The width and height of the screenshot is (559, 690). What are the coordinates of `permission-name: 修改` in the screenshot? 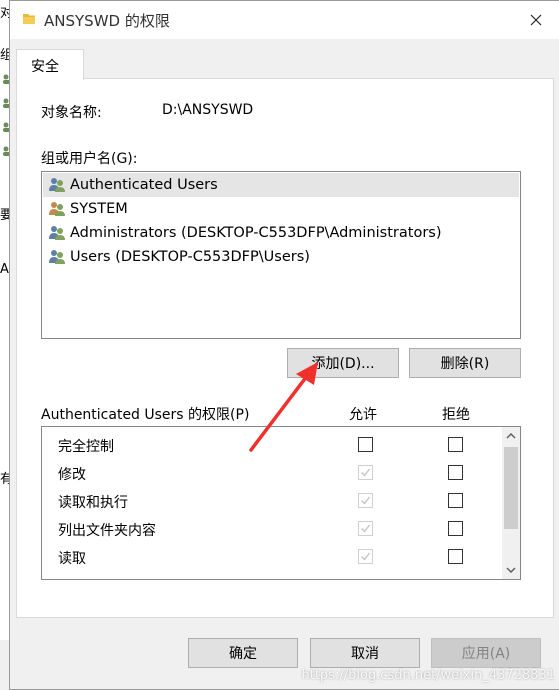 It's located at (72, 475).